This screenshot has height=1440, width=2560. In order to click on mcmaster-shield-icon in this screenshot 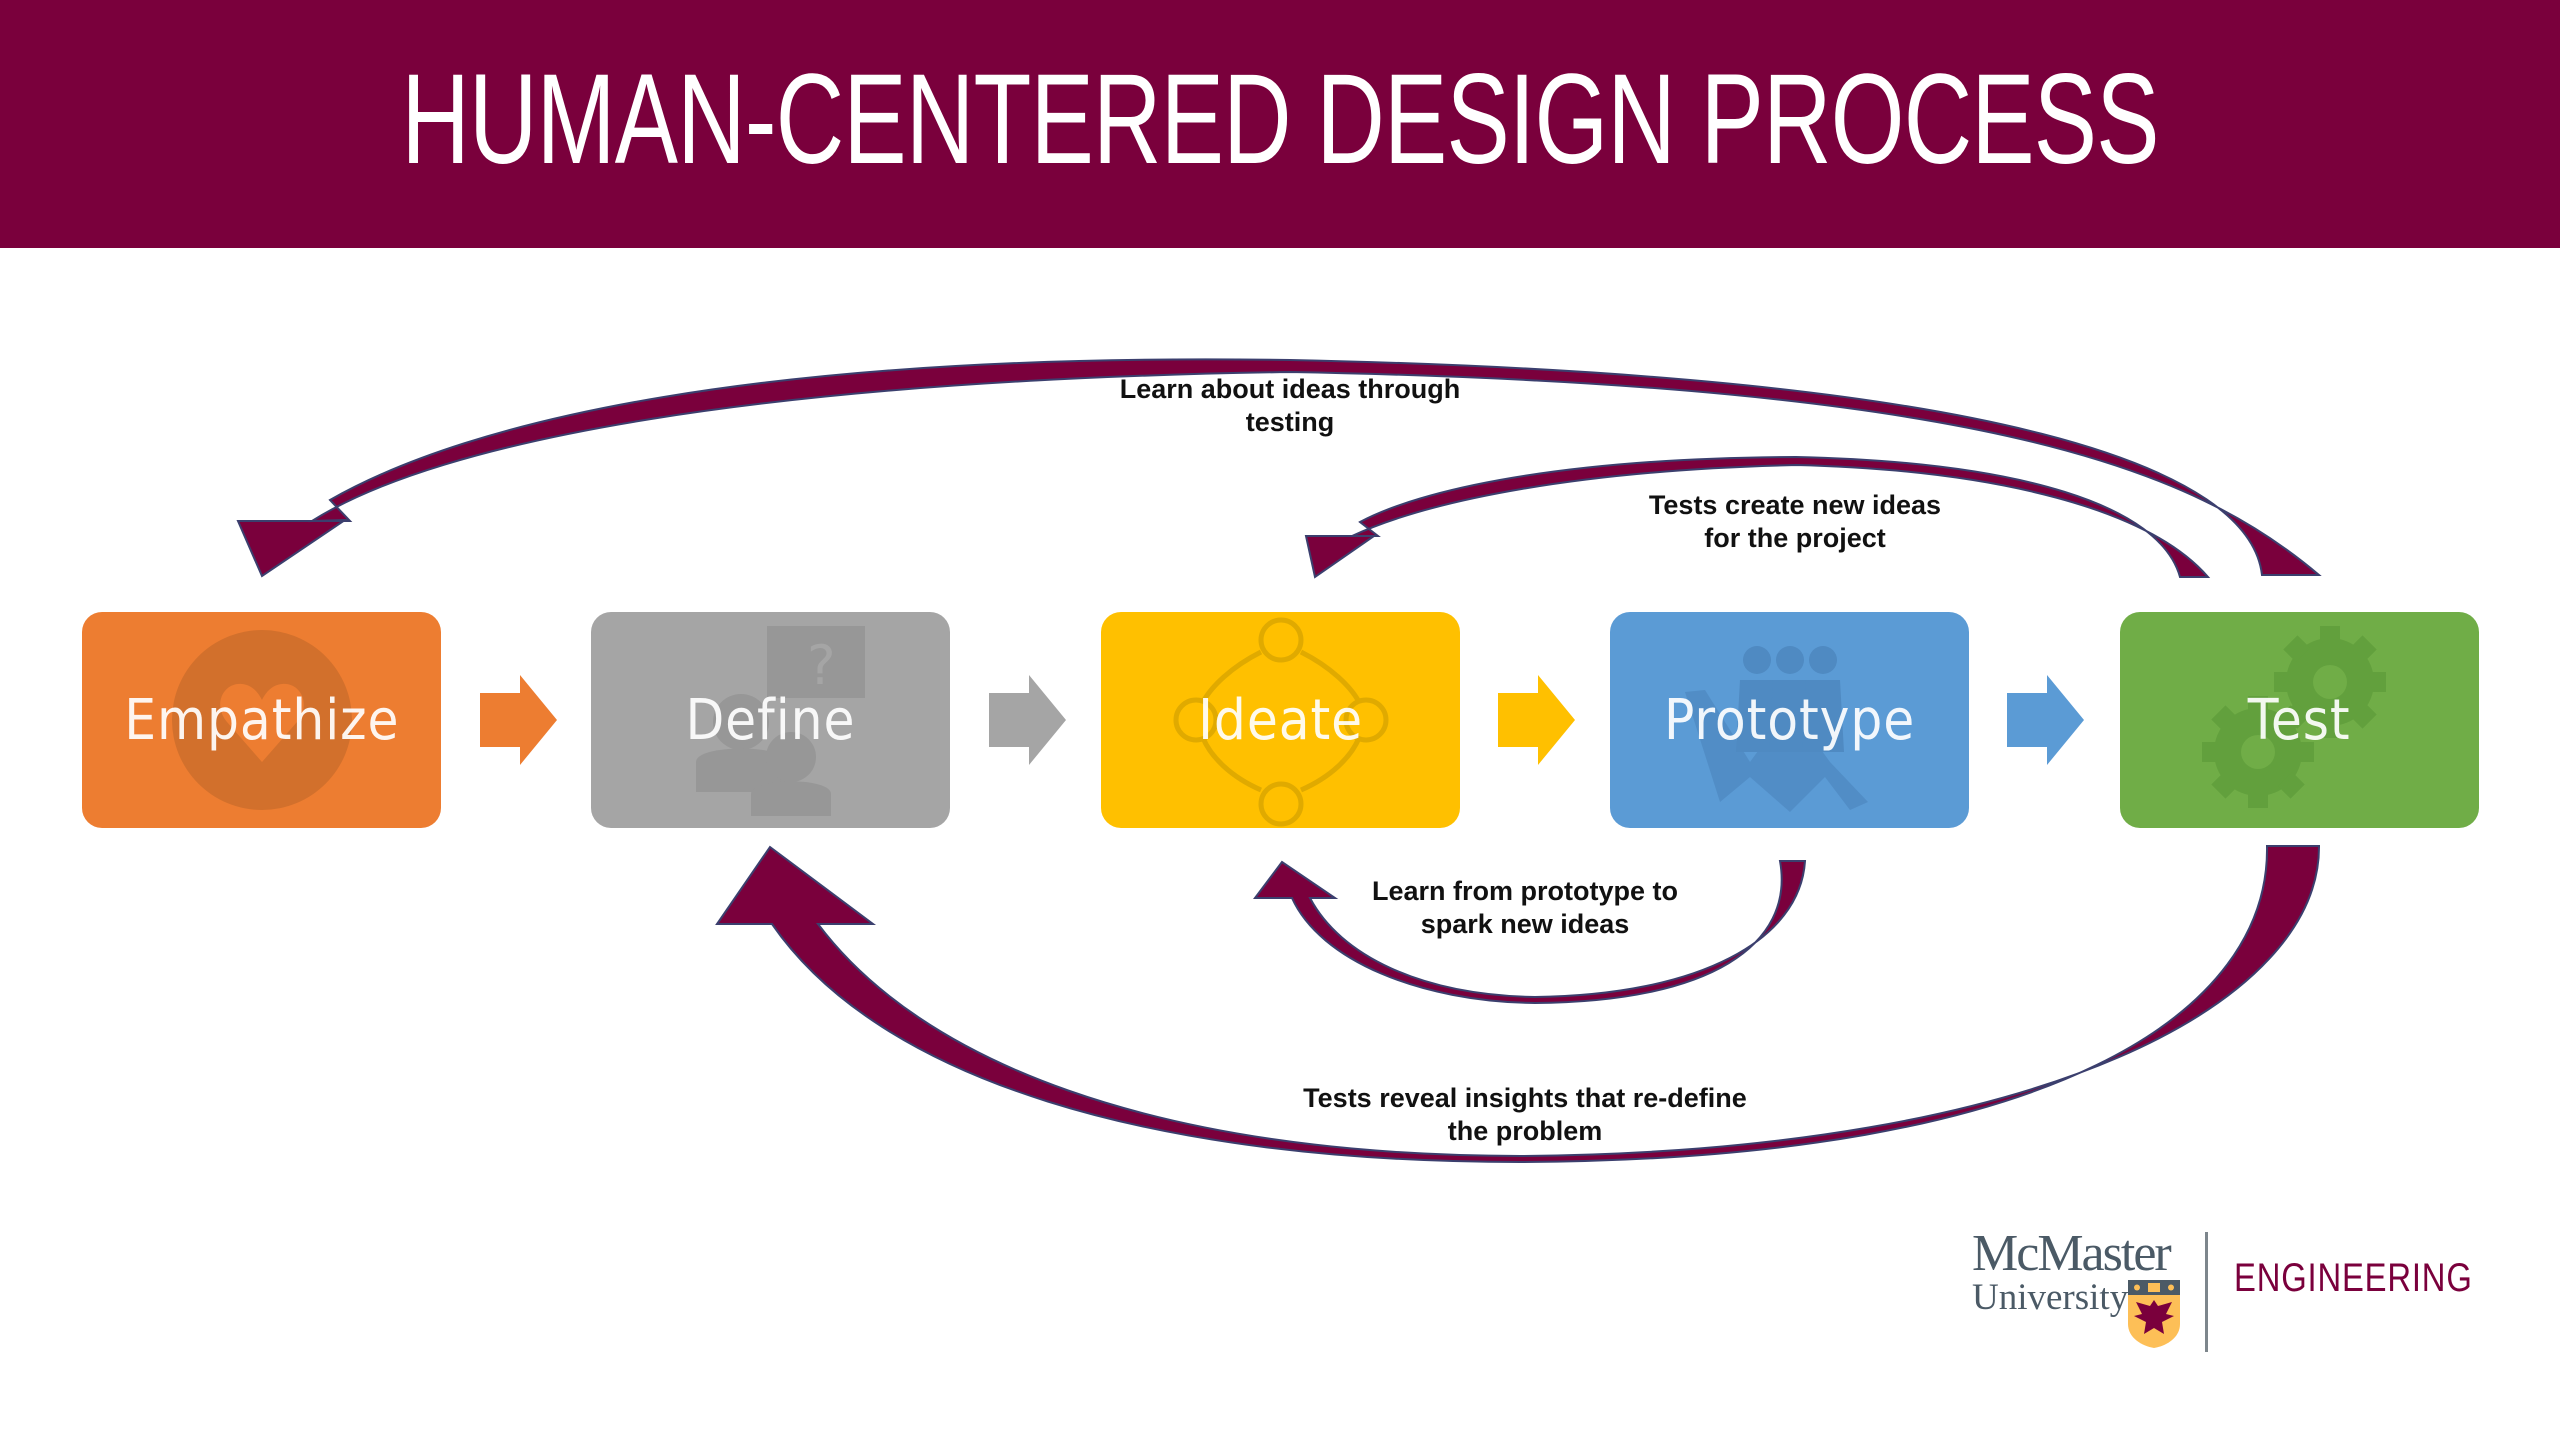, I will do `click(2154, 1314)`.